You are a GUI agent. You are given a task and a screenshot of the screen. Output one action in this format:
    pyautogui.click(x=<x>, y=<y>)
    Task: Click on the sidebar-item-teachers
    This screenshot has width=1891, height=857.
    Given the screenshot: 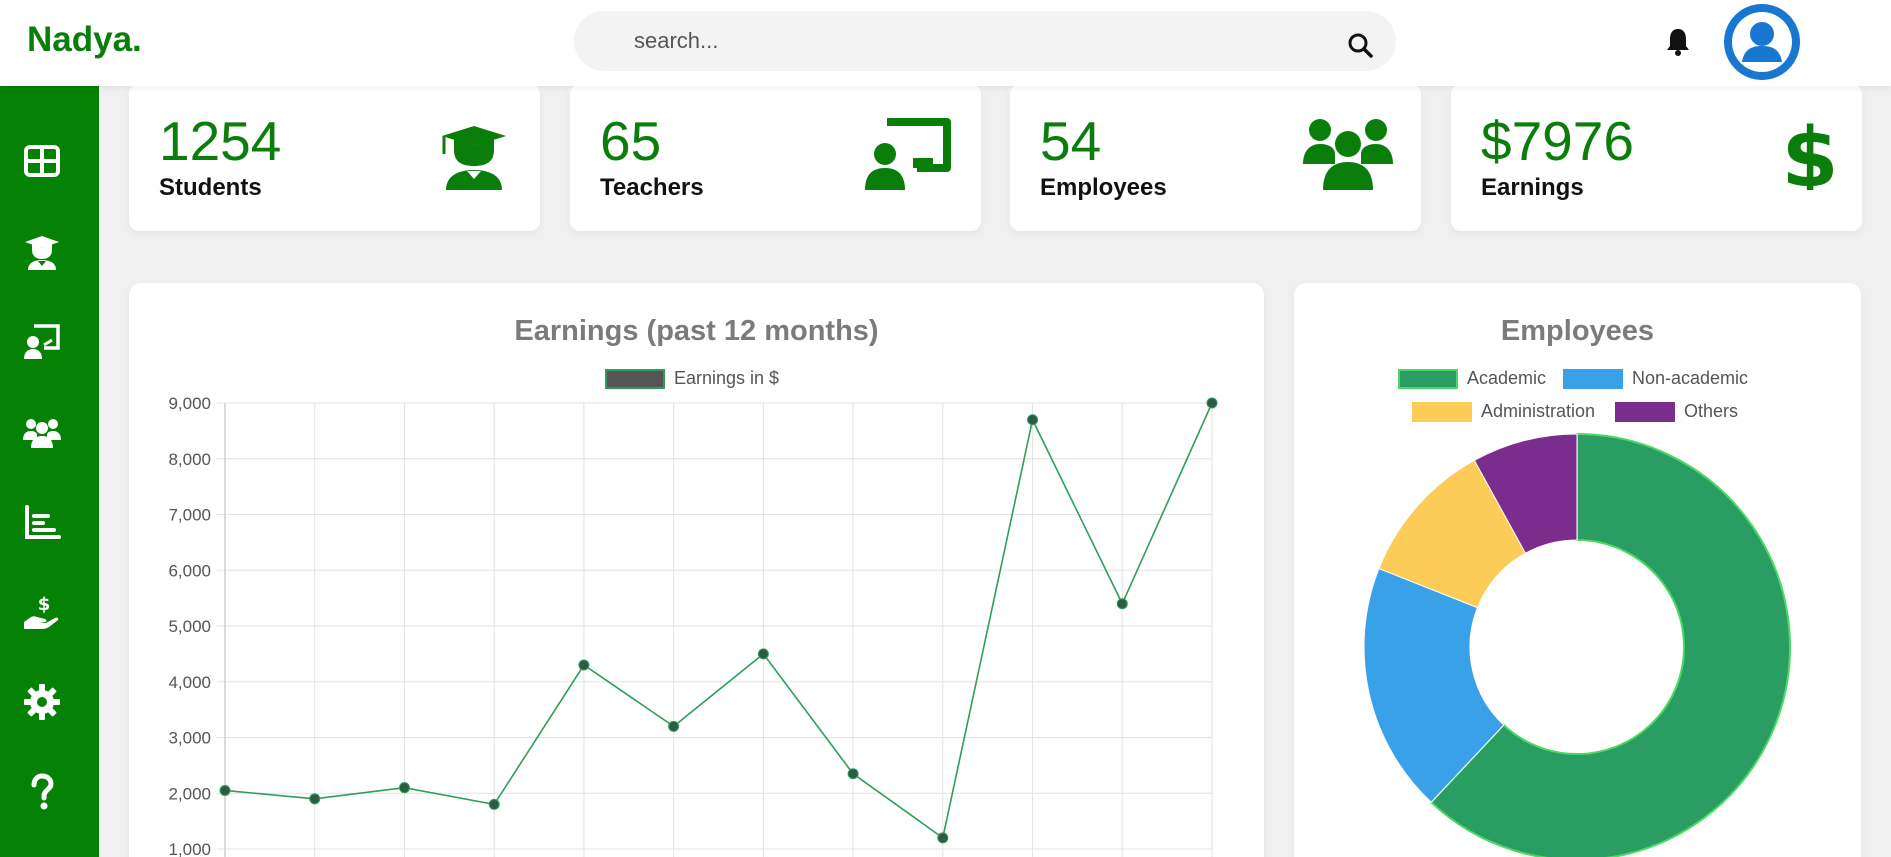 What is the action you would take?
    pyautogui.click(x=42, y=342)
    